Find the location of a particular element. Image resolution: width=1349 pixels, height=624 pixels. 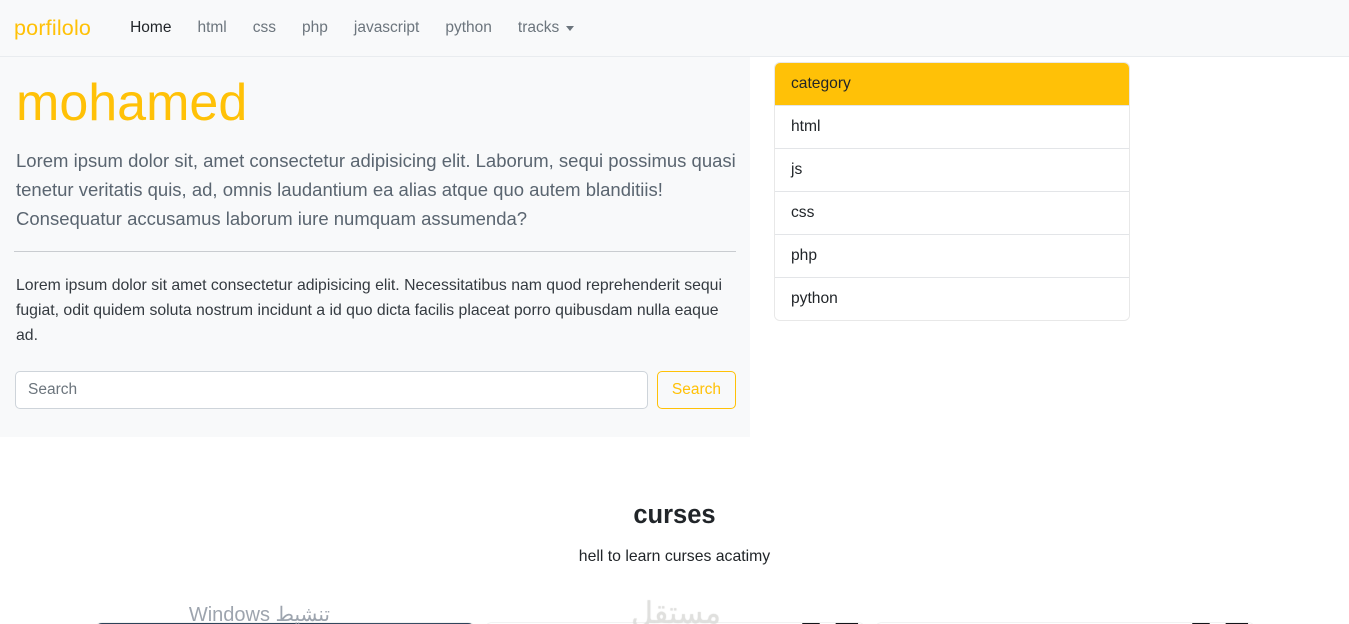

nav-link-home: Home is located at coordinates (150, 28).